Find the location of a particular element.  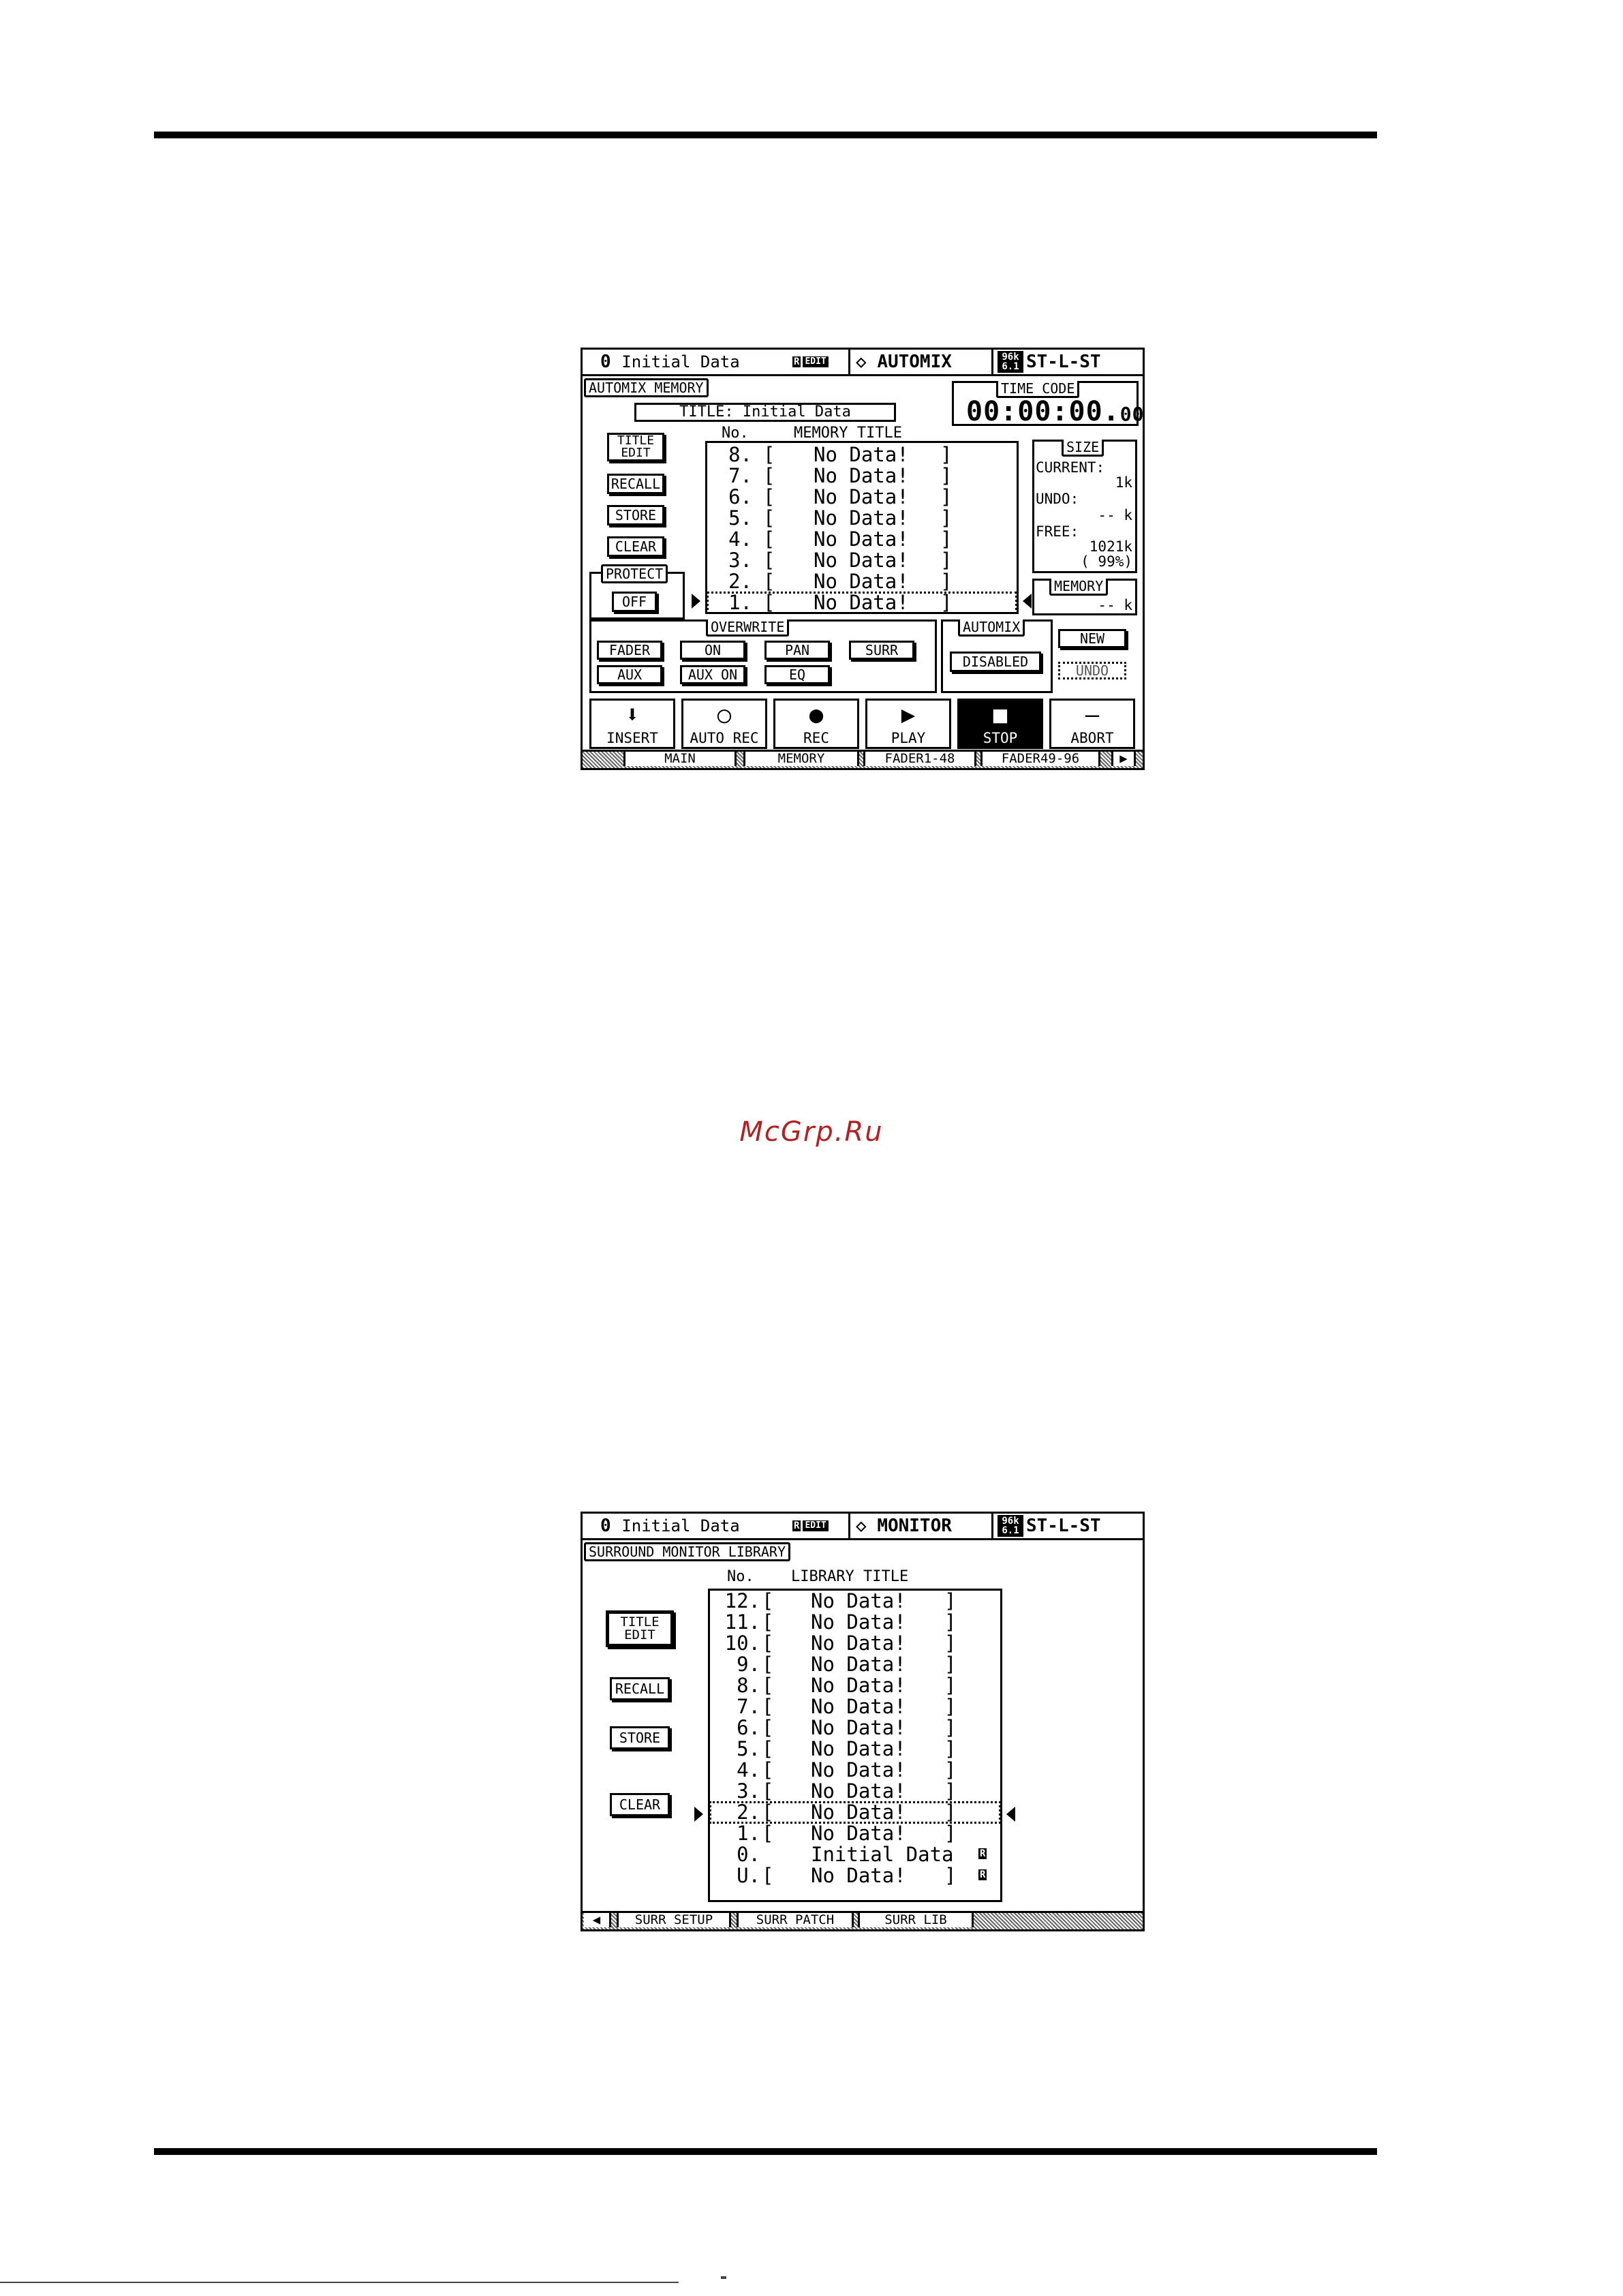

list-item: 9.[No Data!] is located at coordinates (855, 1665).